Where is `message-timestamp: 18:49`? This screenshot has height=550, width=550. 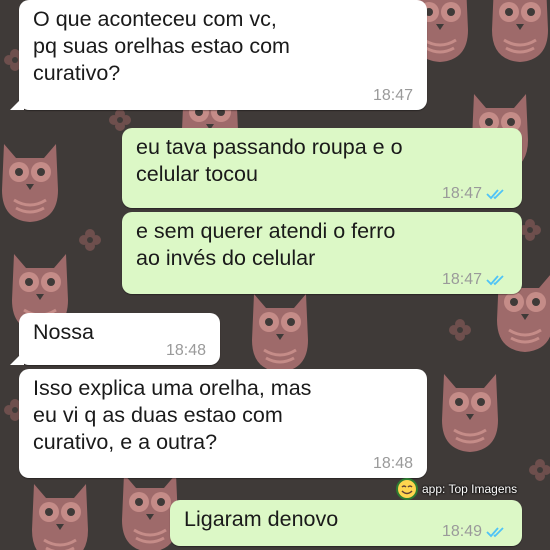
message-timestamp: 18:49 is located at coordinates (461, 531).